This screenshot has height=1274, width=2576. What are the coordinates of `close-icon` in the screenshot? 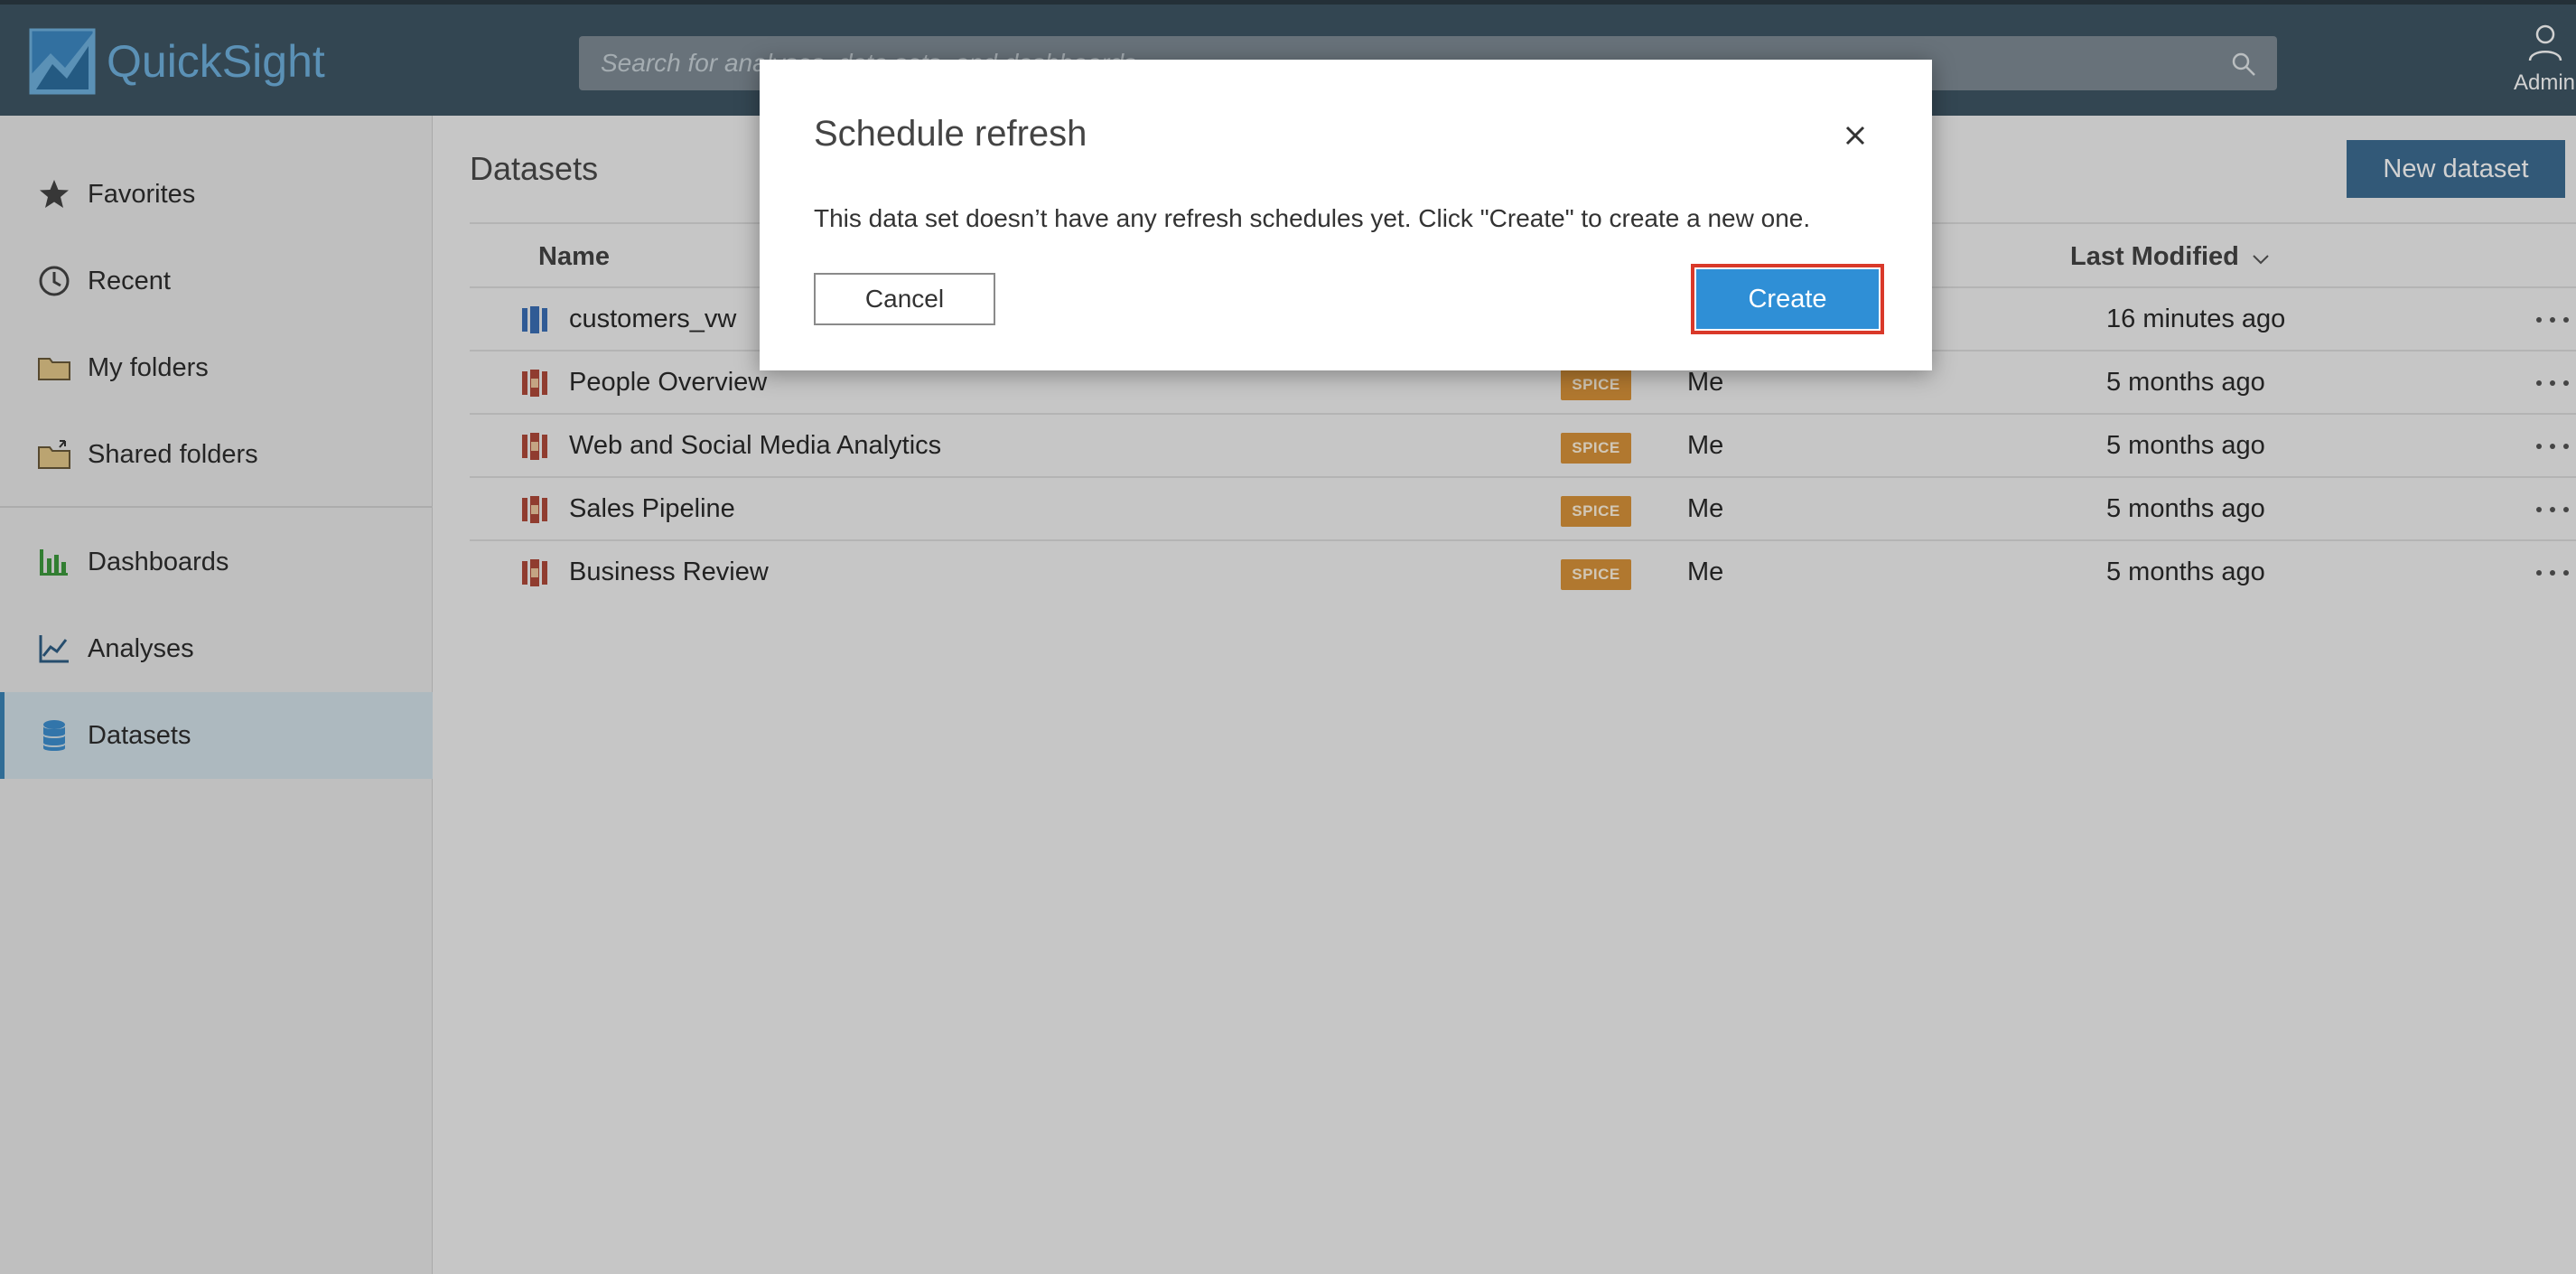 It's located at (1855, 135).